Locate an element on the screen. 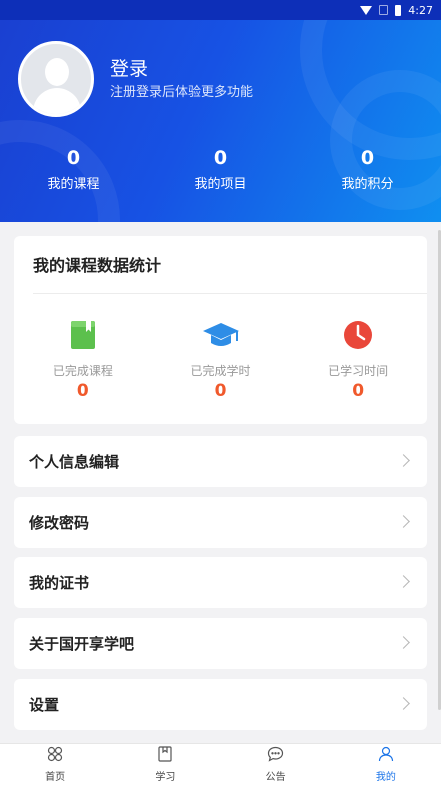 This screenshot has height=785, width=441. menu-my-certificates: 我的证书 is located at coordinates (220, 582).